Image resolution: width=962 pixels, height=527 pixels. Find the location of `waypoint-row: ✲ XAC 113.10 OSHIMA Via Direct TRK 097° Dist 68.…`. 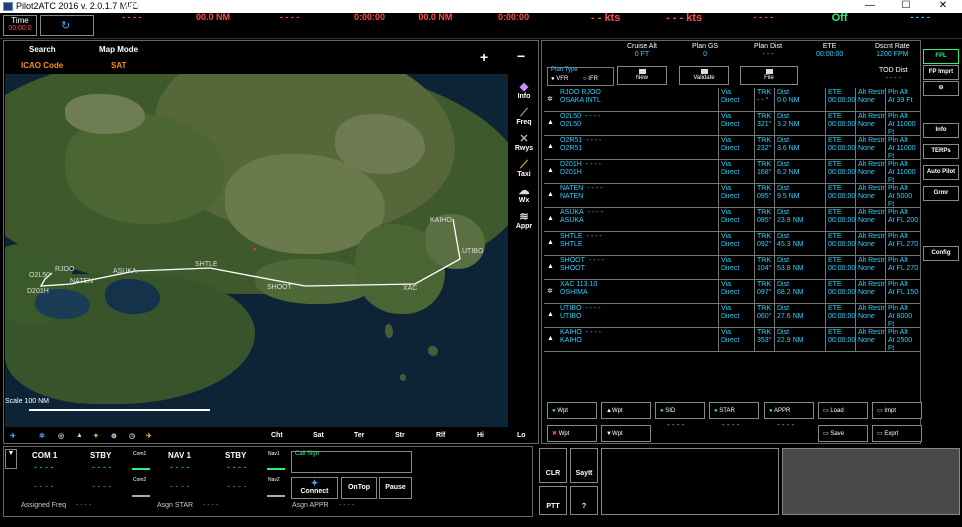

waypoint-row: ✲ XAC 113.10 OSHIMA Via Direct TRK 097° Dist 68.… is located at coordinates (732, 292).